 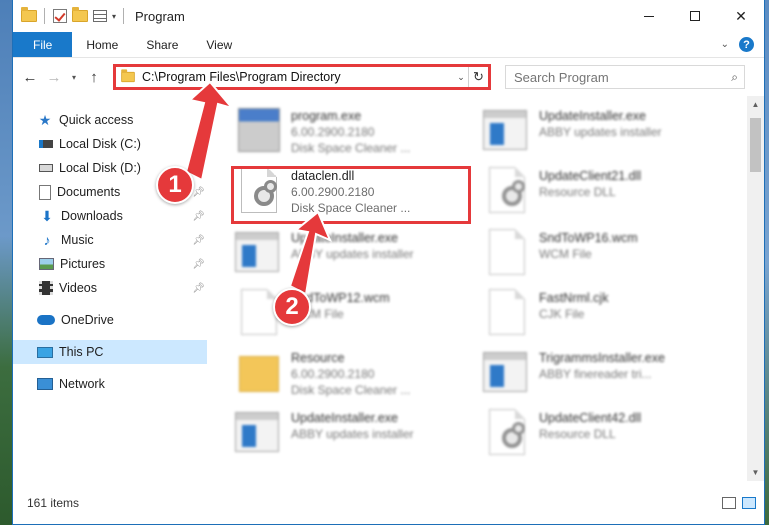 What do you see at coordinates (355, 318) in the screenshot?
I see `file-item: SndToWP12.wcm WCM File` at bounding box center [355, 318].